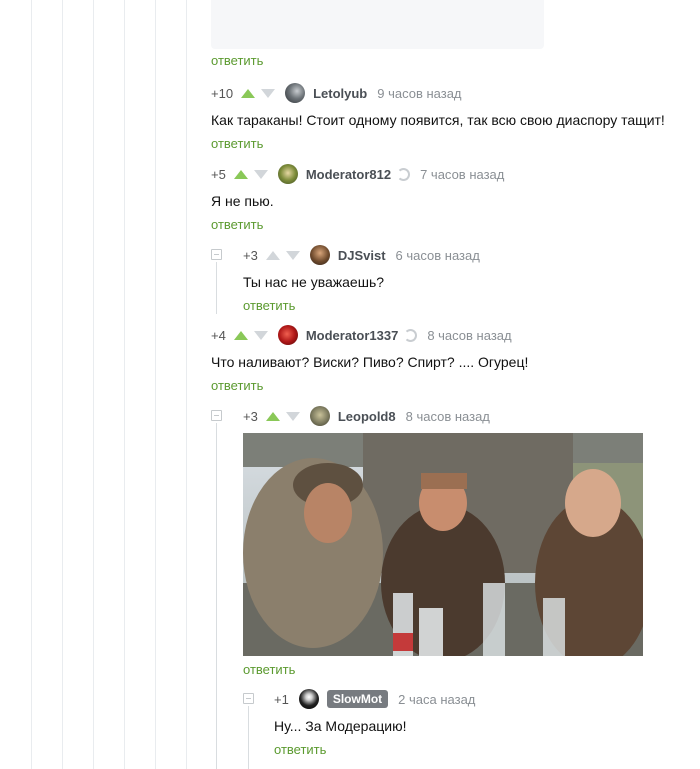 The height and width of the screenshot is (769, 700). Describe the element at coordinates (340, 726) in the screenshot. I see `comment-text: Ну... За Модерацию!` at that location.